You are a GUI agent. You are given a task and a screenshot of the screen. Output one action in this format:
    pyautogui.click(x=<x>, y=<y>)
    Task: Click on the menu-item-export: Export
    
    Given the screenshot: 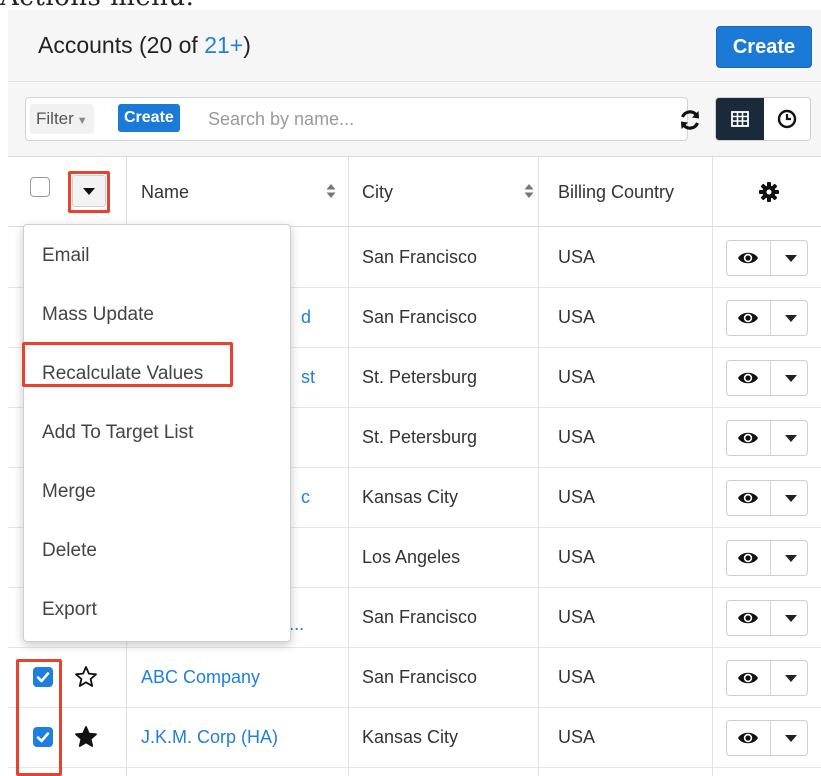 What is the action you would take?
    pyautogui.click(x=157, y=609)
    